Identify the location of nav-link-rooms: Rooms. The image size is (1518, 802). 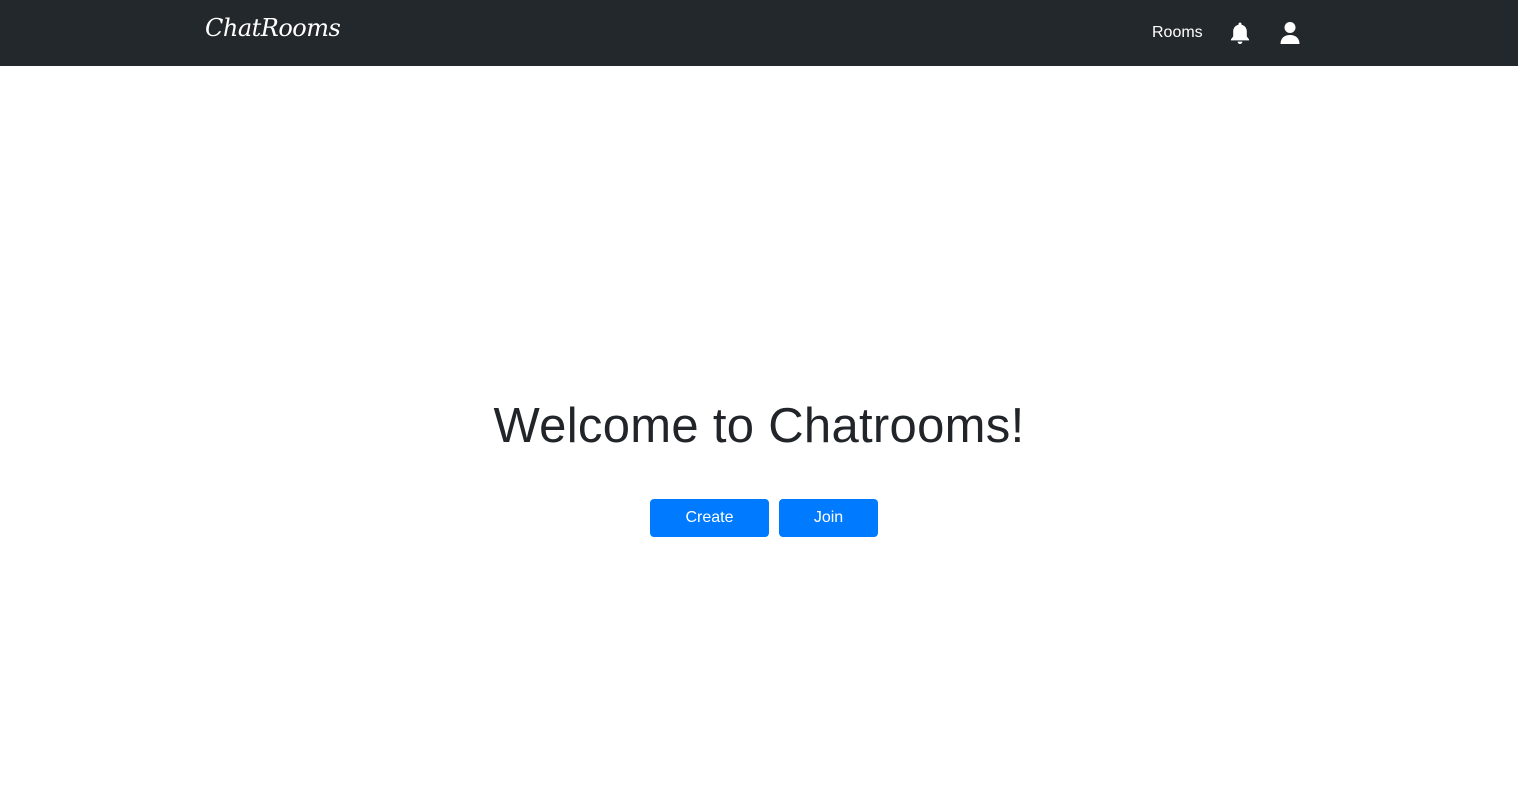
(1177, 33).